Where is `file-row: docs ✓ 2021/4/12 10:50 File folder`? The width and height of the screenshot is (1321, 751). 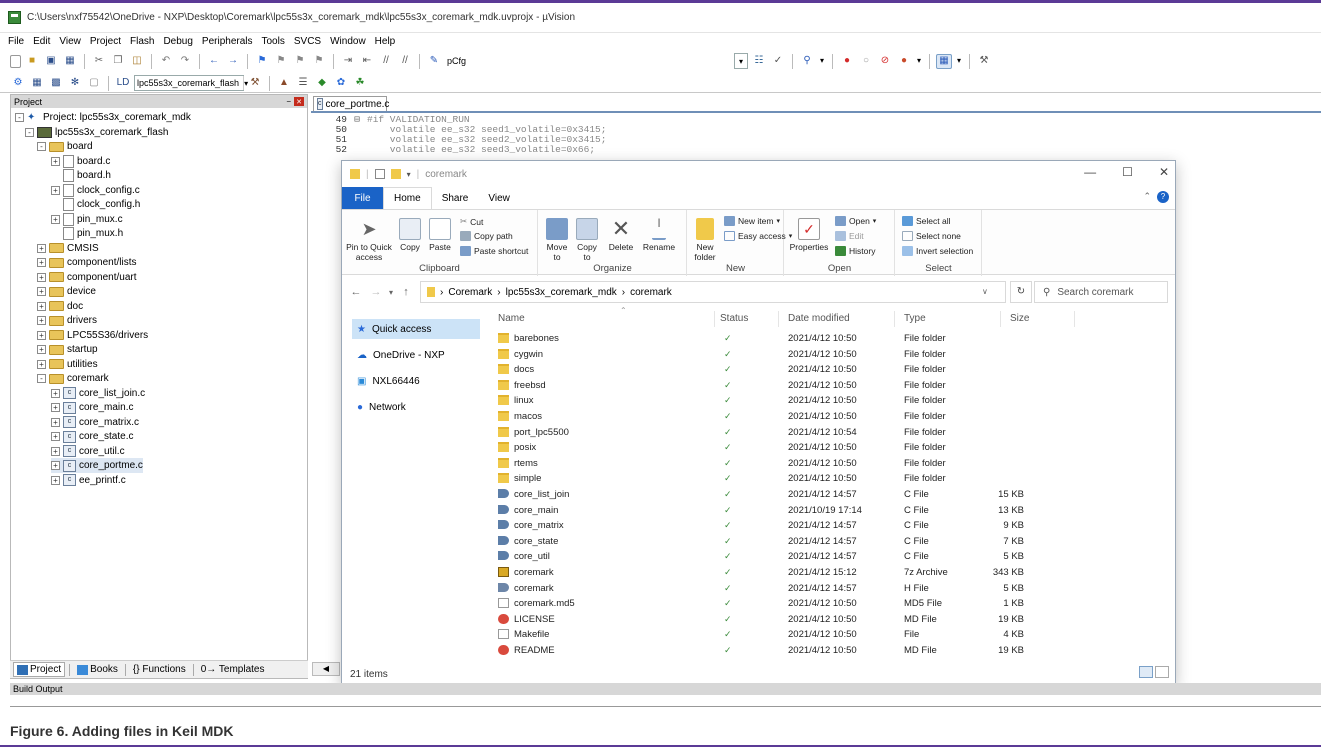
file-row: docs ✓ 2021/4/12 10:50 File folder is located at coordinates (832, 370).